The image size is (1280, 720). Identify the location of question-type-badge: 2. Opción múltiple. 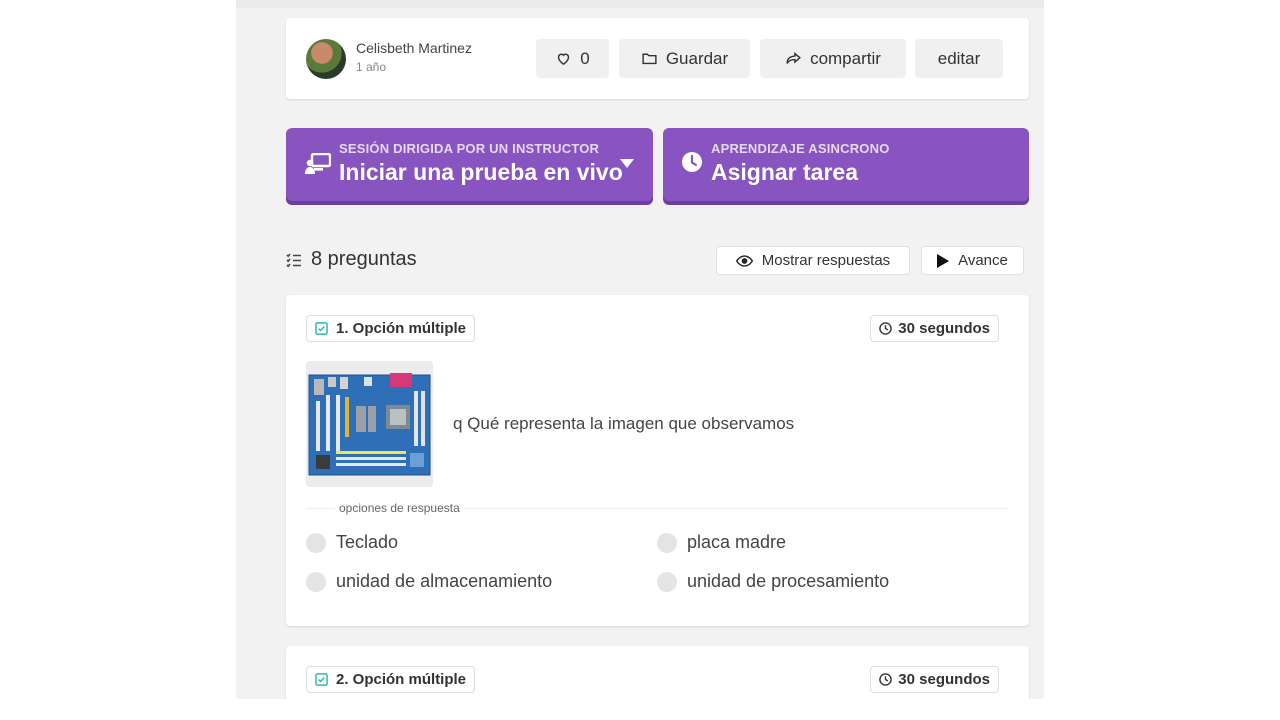
(391, 679).